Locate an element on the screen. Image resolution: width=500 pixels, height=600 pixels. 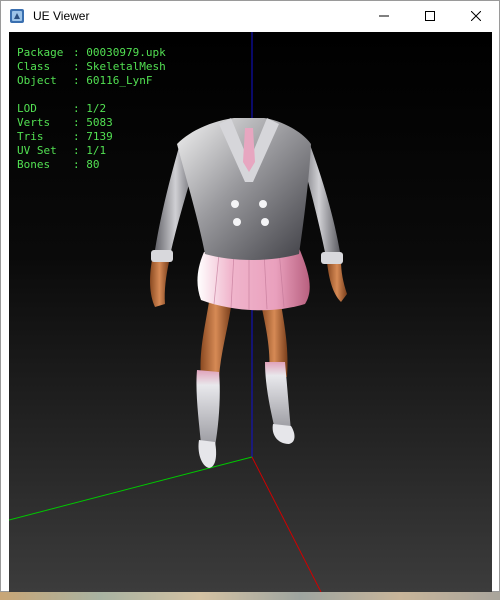
object-value: 60116_LynF is located at coordinates (119, 80).